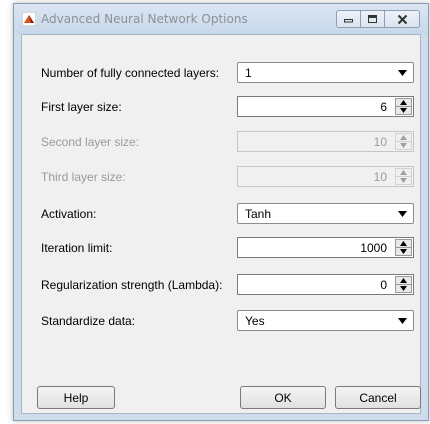  What do you see at coordinates (380, 142) in the screenshot?
I see `second-layer-size-value: 10` at bounding box center [380, 142].